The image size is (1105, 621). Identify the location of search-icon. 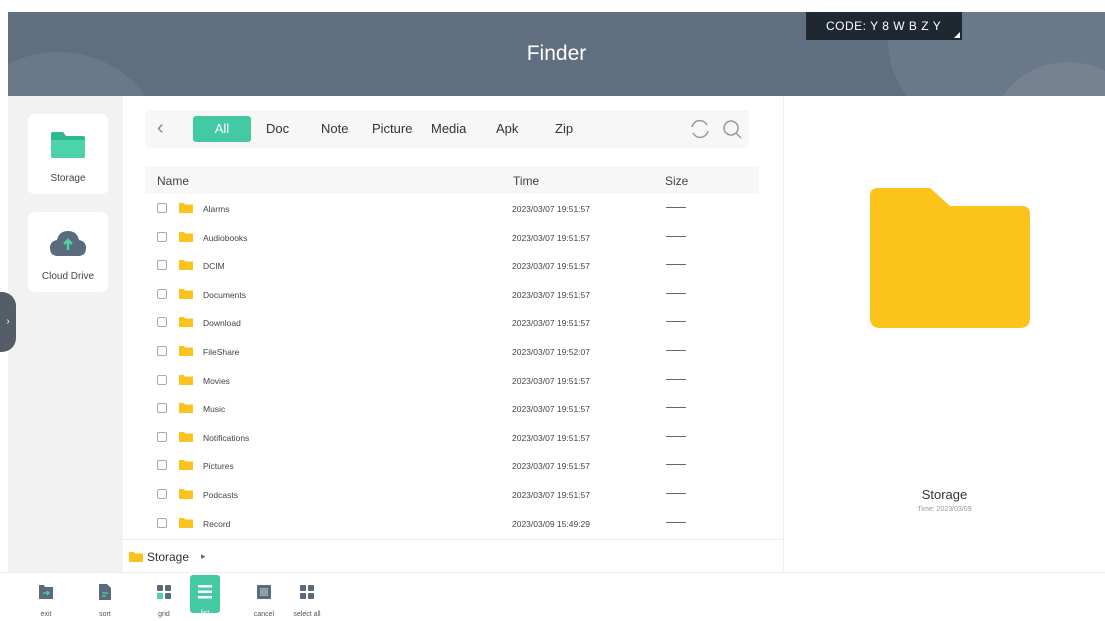
(732, 129).